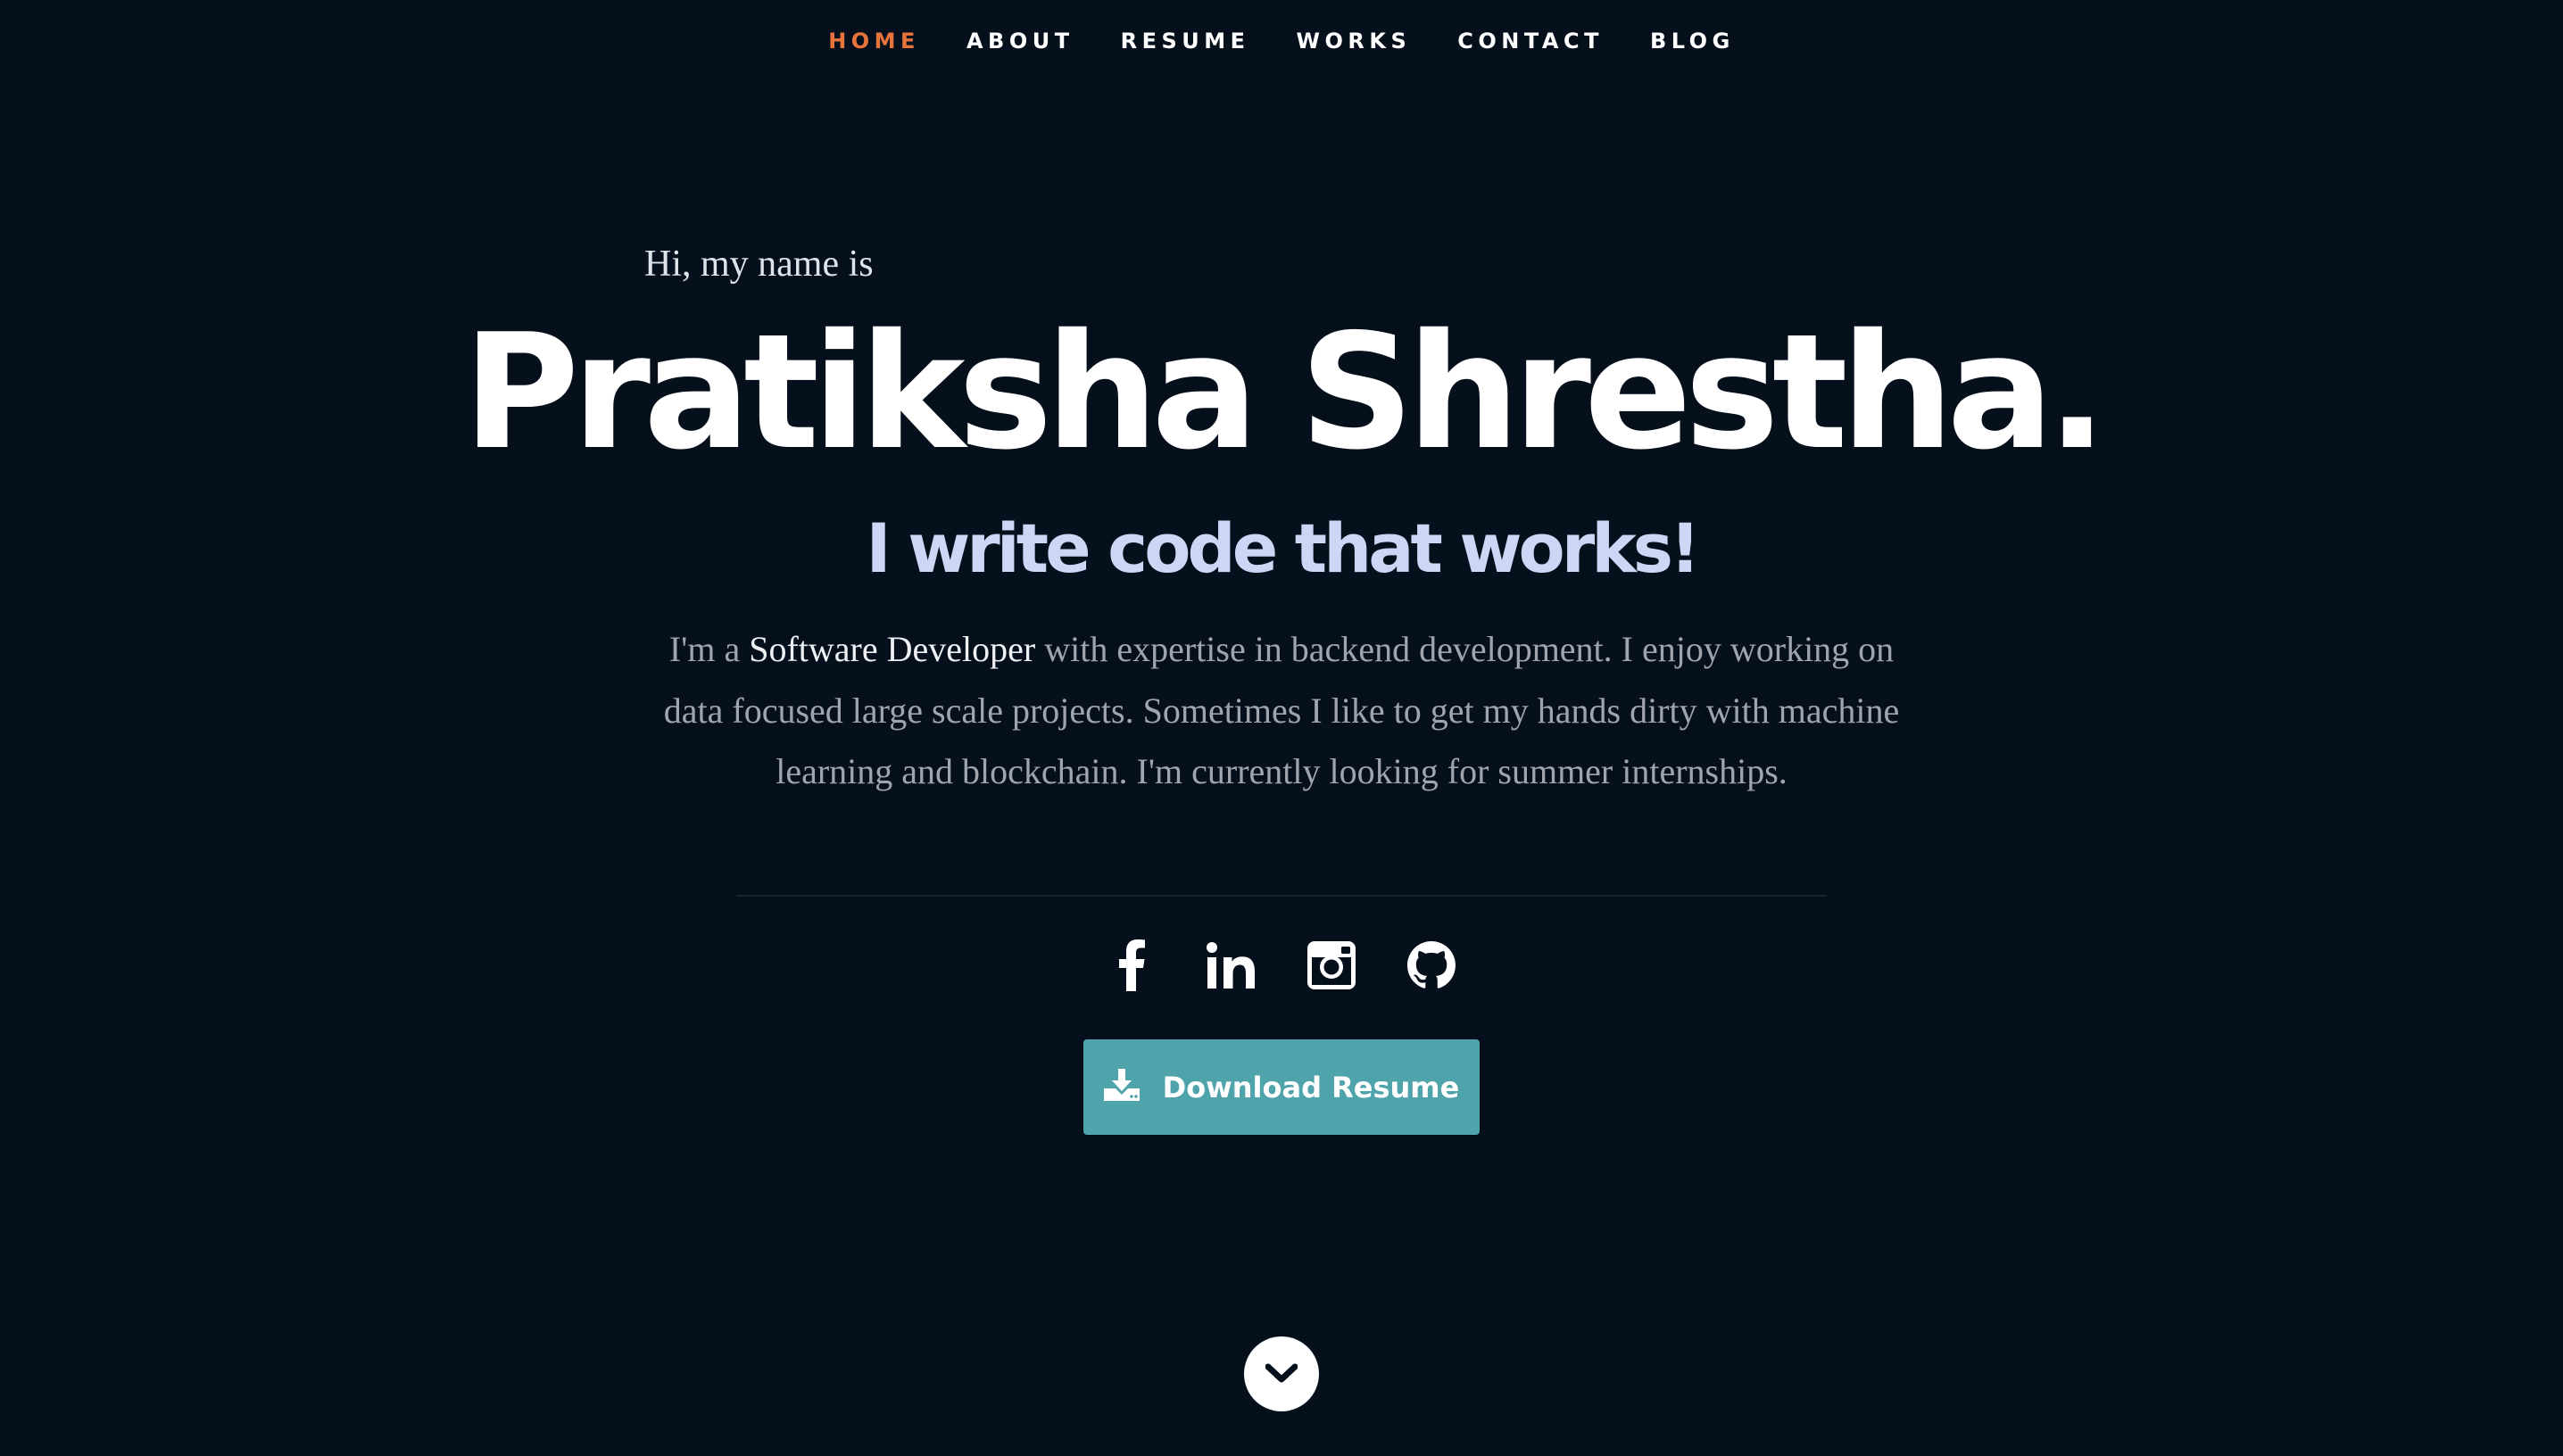 The image size is (2563, 1456). I want to click on hero-name: Pratiksha Shrestha., so click(1285, 392).